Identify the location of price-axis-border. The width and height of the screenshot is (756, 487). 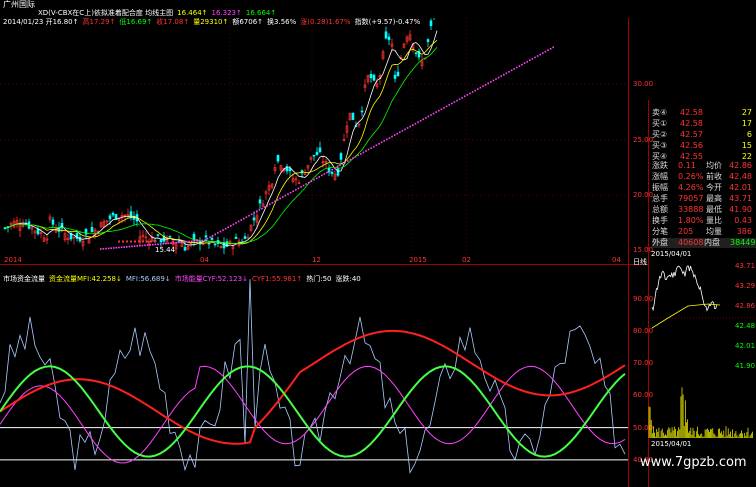
(628, 252).